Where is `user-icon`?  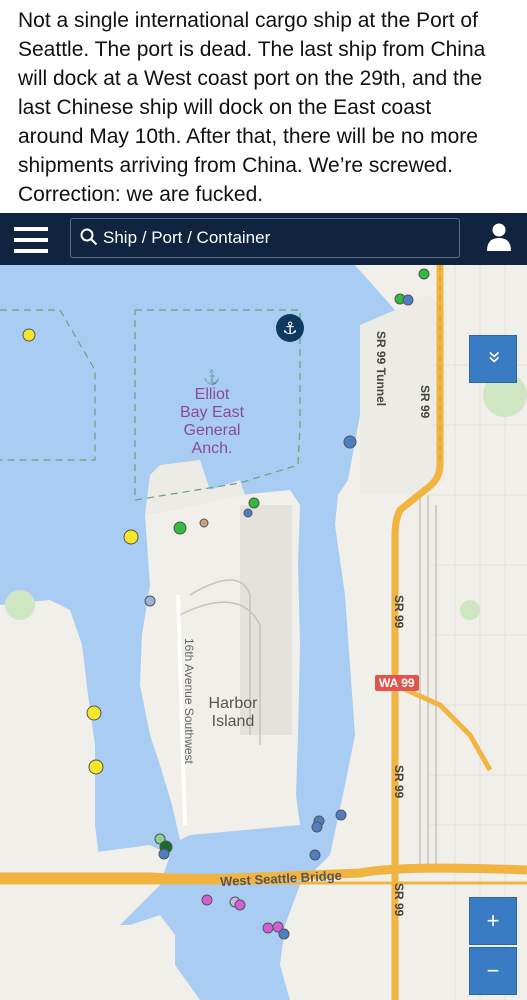
user-icon is located at coordinates (499, 237).